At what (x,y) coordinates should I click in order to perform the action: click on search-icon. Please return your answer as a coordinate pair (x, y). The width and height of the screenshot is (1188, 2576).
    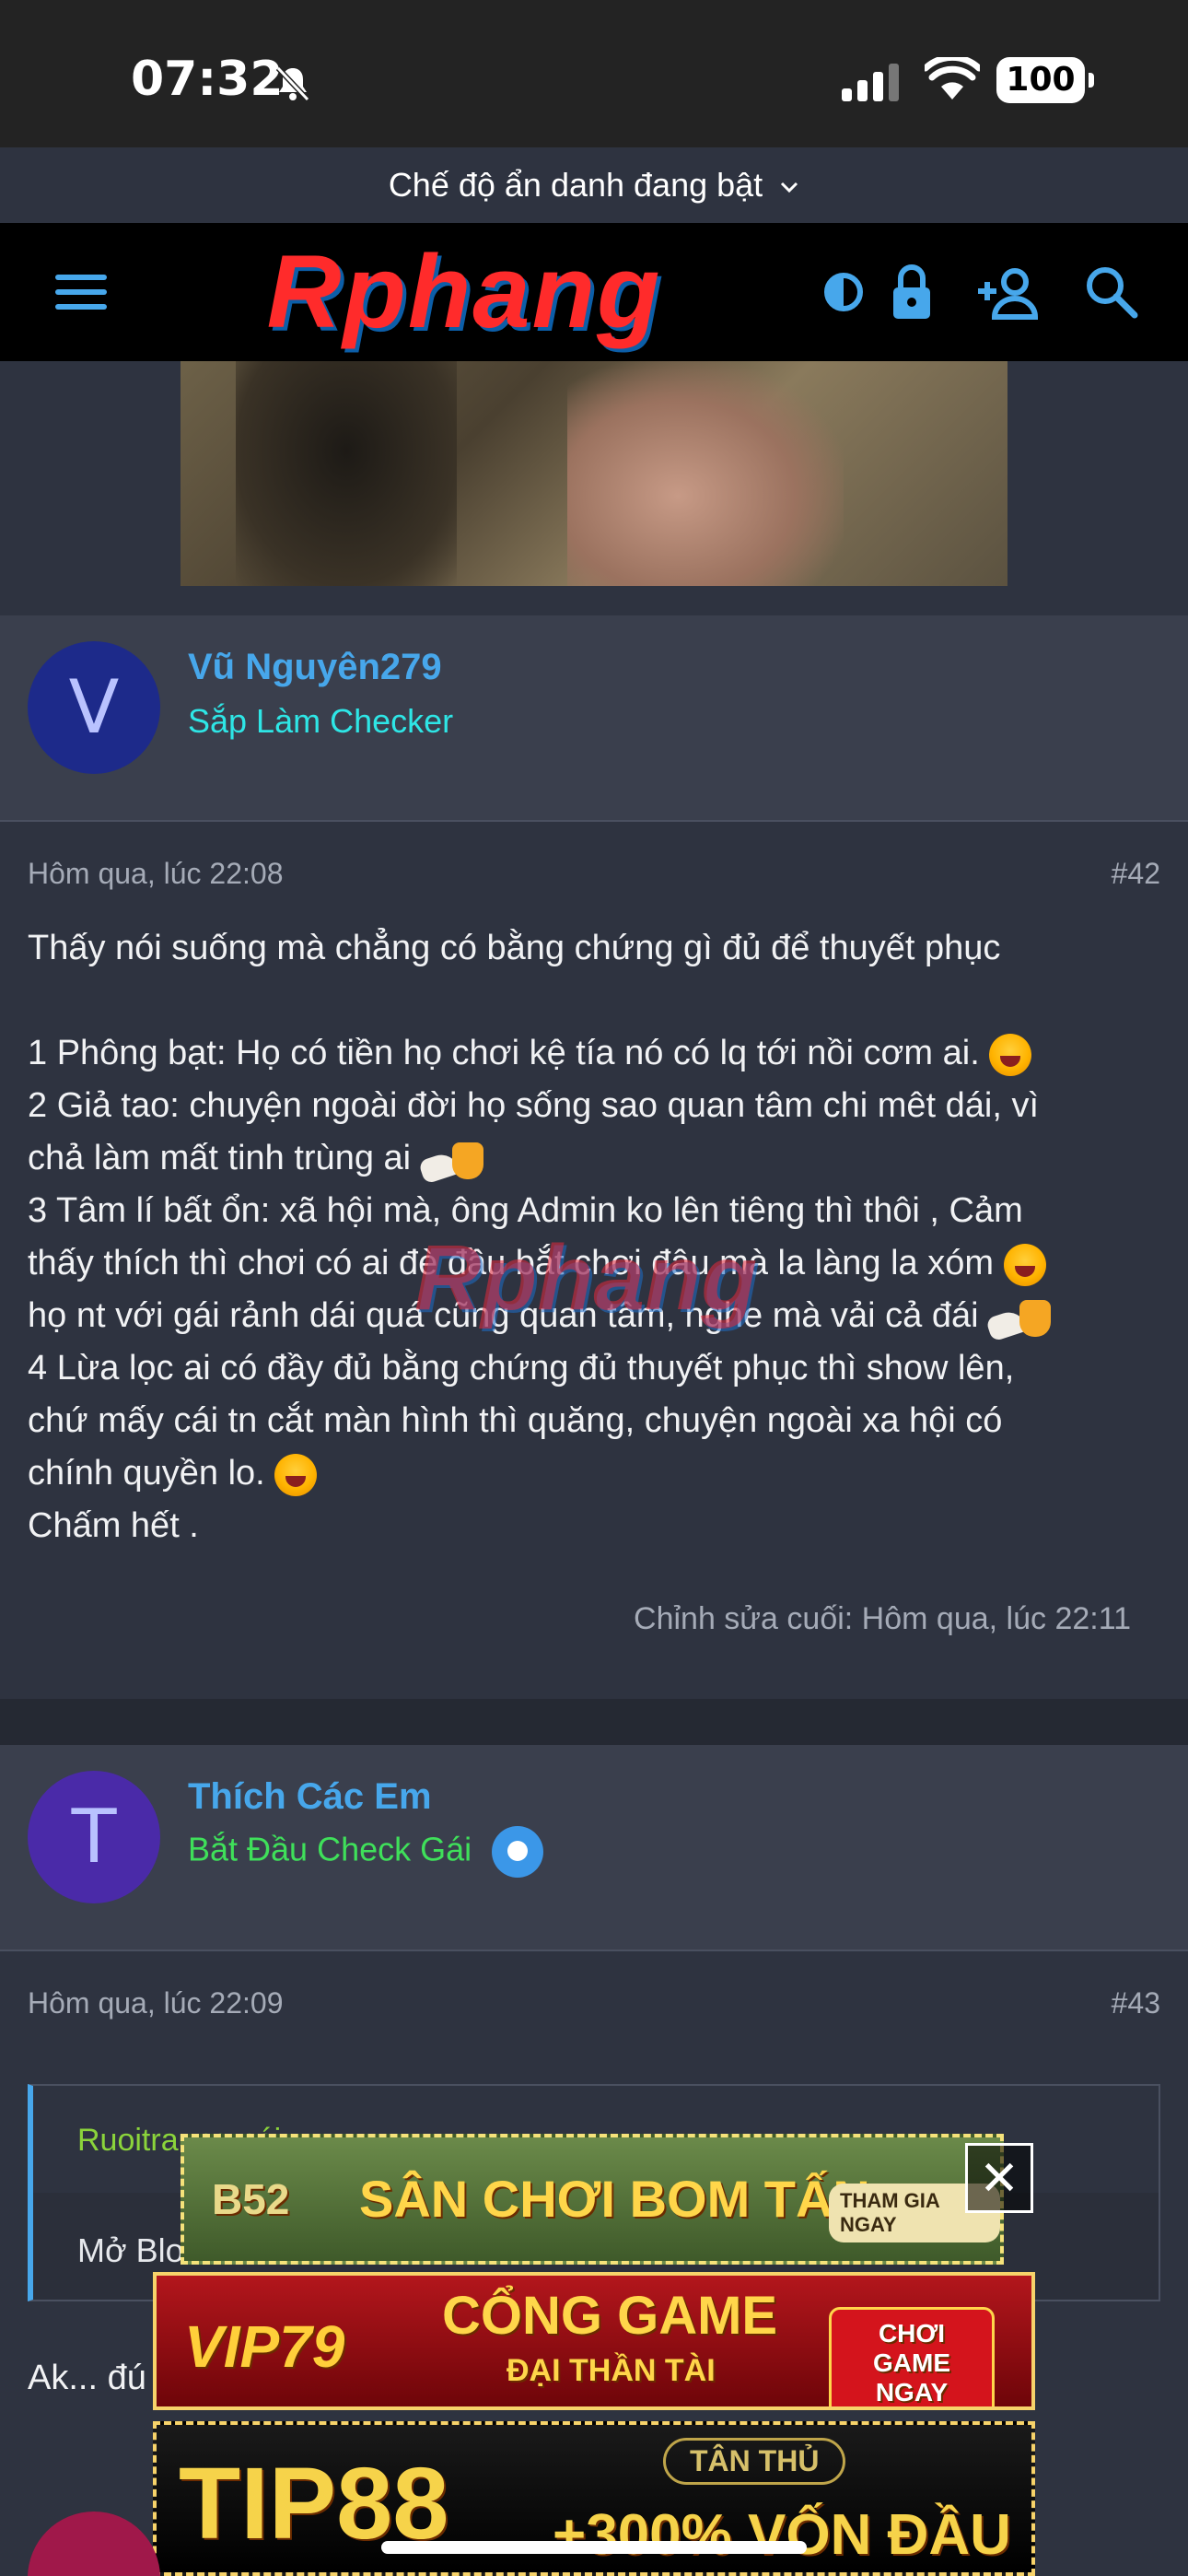
    Looking at the image, I should click on (1110, 292).